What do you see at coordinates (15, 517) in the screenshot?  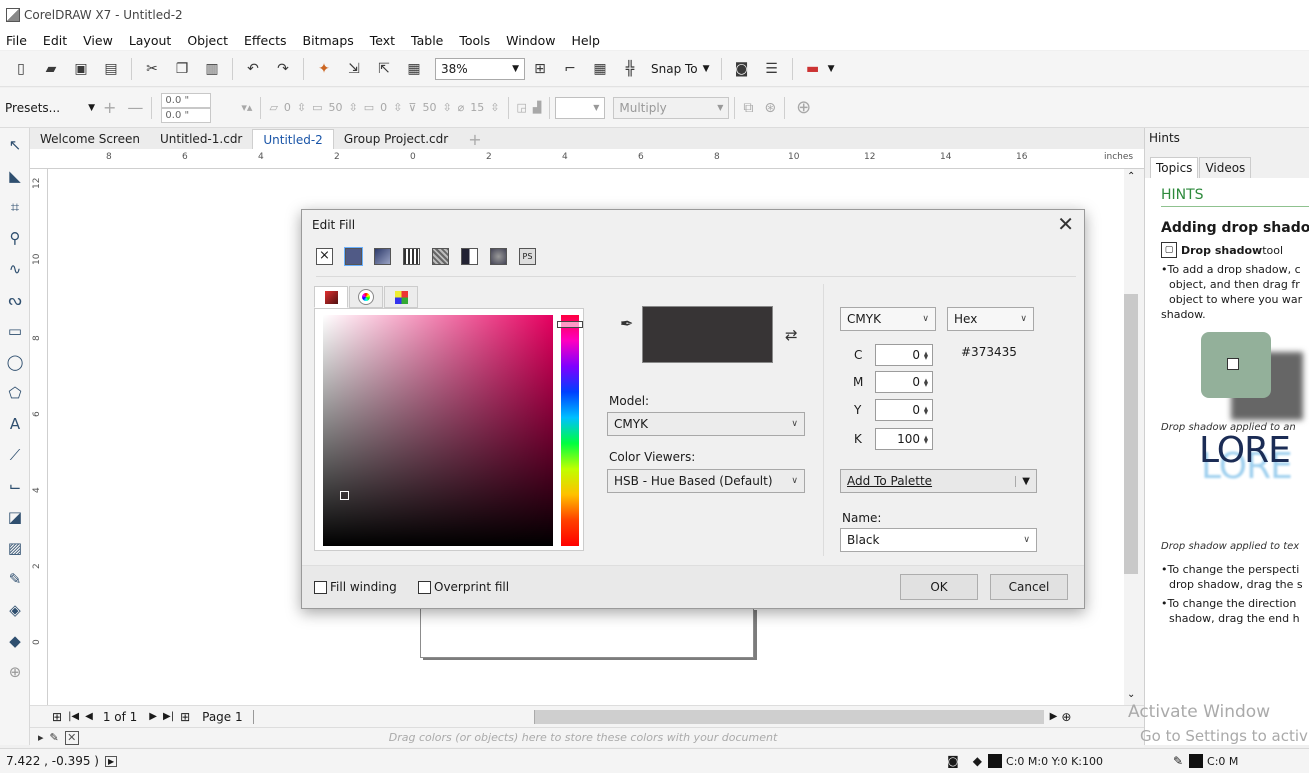 I see `drop-shadow-tool-icon: ◪` at bounding box center [15, 517].